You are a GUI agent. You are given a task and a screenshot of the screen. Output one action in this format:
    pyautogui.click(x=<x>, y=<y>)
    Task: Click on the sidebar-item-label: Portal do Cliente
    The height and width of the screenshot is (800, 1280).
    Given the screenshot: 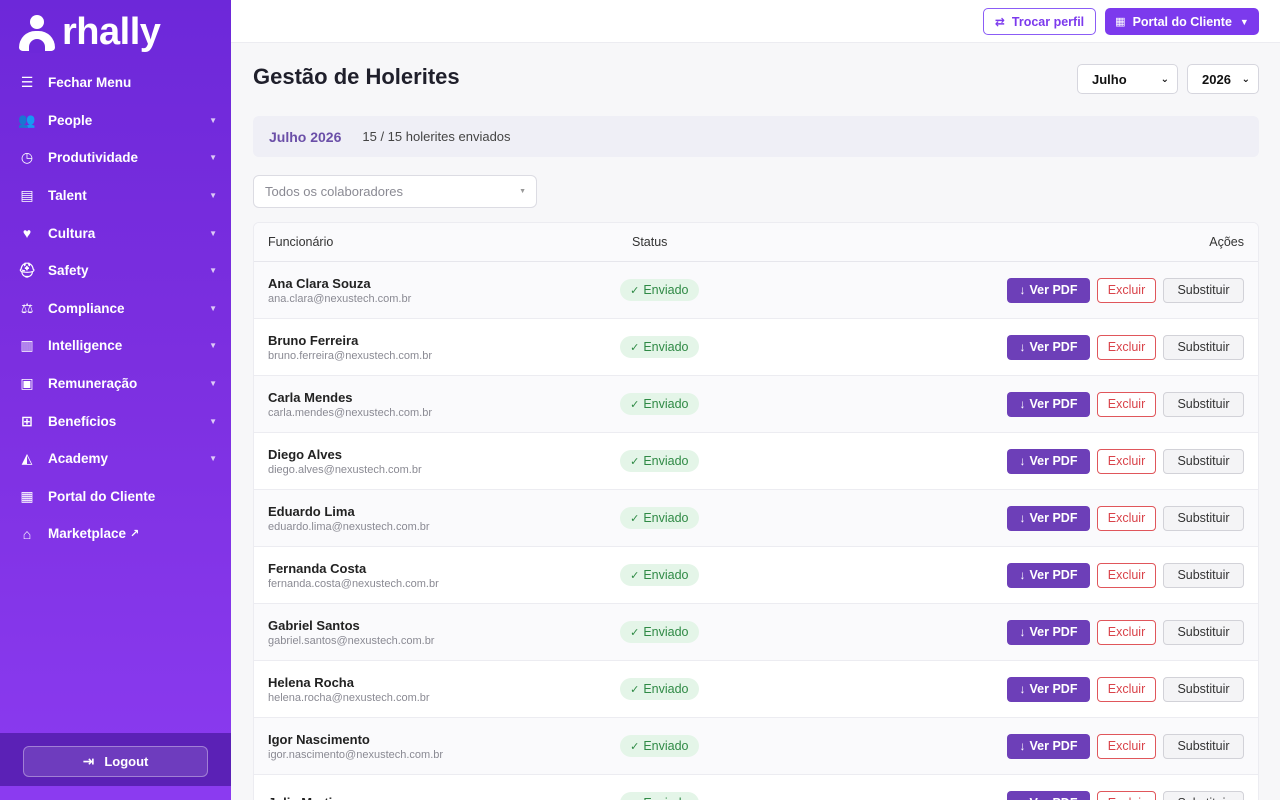 What is the action you would take?
    pyautogui.click(x=102, y=496)
    